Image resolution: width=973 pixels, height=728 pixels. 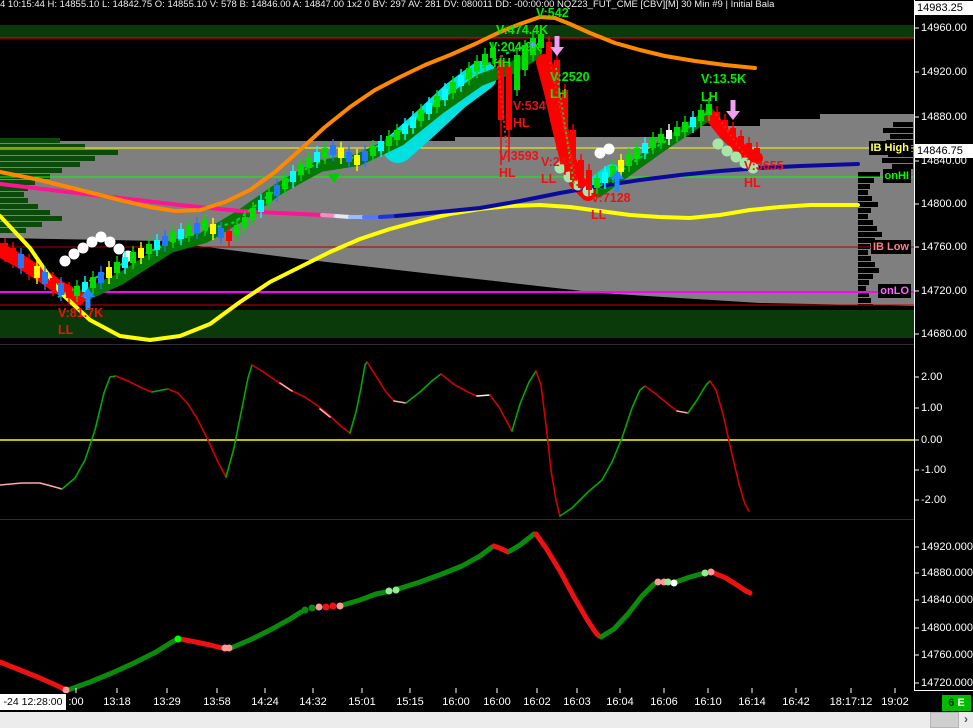 What do you see at coordinates (894, 291) in the screenshot?
I see `study-level-label: onLO` at bounding box center [894, 291].